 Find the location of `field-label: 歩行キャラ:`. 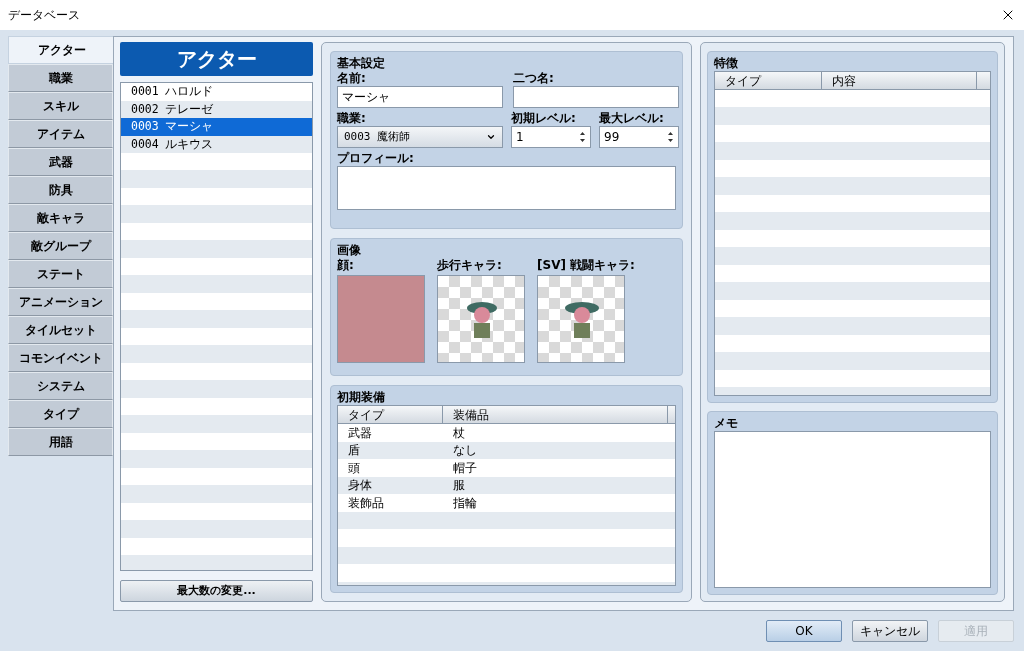

field-label: 歩行キャラ: is located at coordinates (469, 265).